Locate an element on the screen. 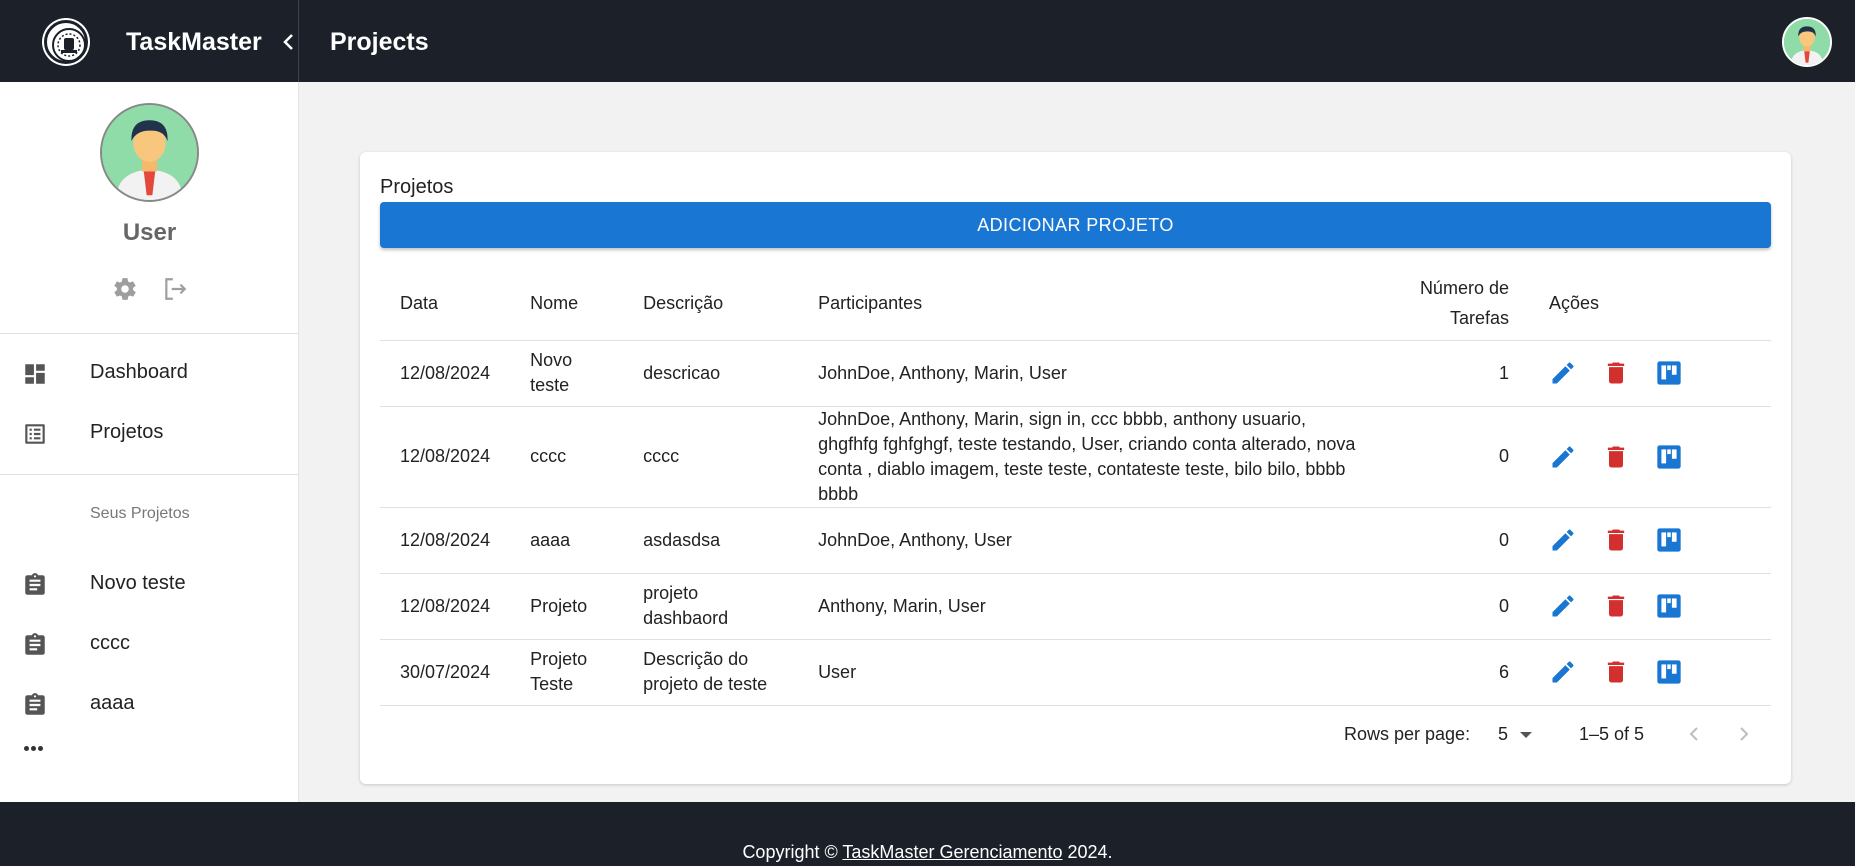 The image size is (1855, 866). cell-tarefas: 6 is located at coordinates (1457, 672).